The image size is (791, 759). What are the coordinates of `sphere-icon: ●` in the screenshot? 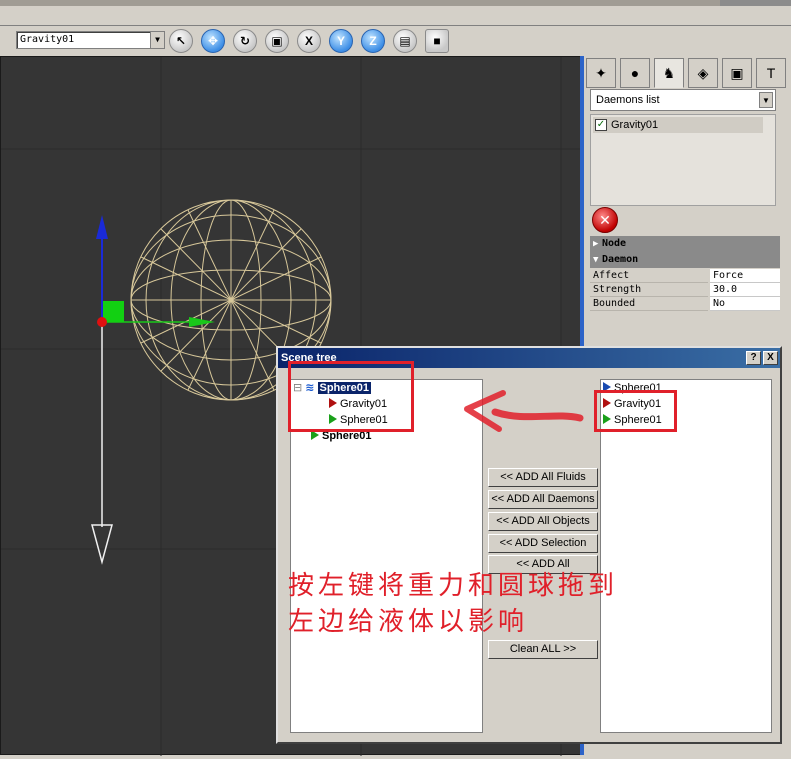 It's located at (635, 73).